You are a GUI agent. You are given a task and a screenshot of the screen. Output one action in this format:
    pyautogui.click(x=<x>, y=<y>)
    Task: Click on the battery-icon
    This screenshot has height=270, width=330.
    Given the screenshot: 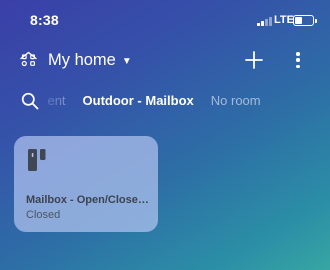 What is the action you would take?
    pyautogui.click(x=305, y=20)
    